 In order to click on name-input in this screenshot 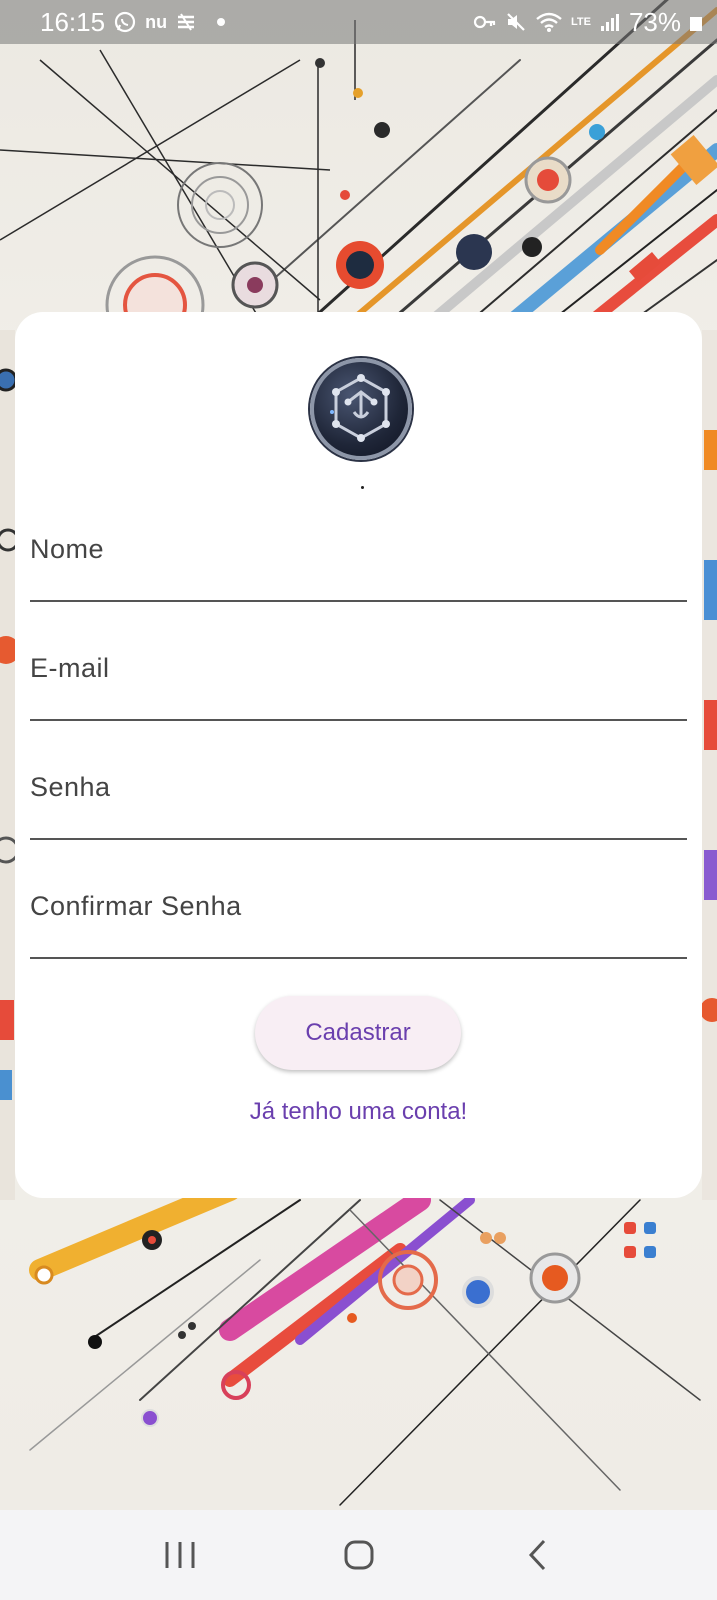, I will do `click(358, 553)`.